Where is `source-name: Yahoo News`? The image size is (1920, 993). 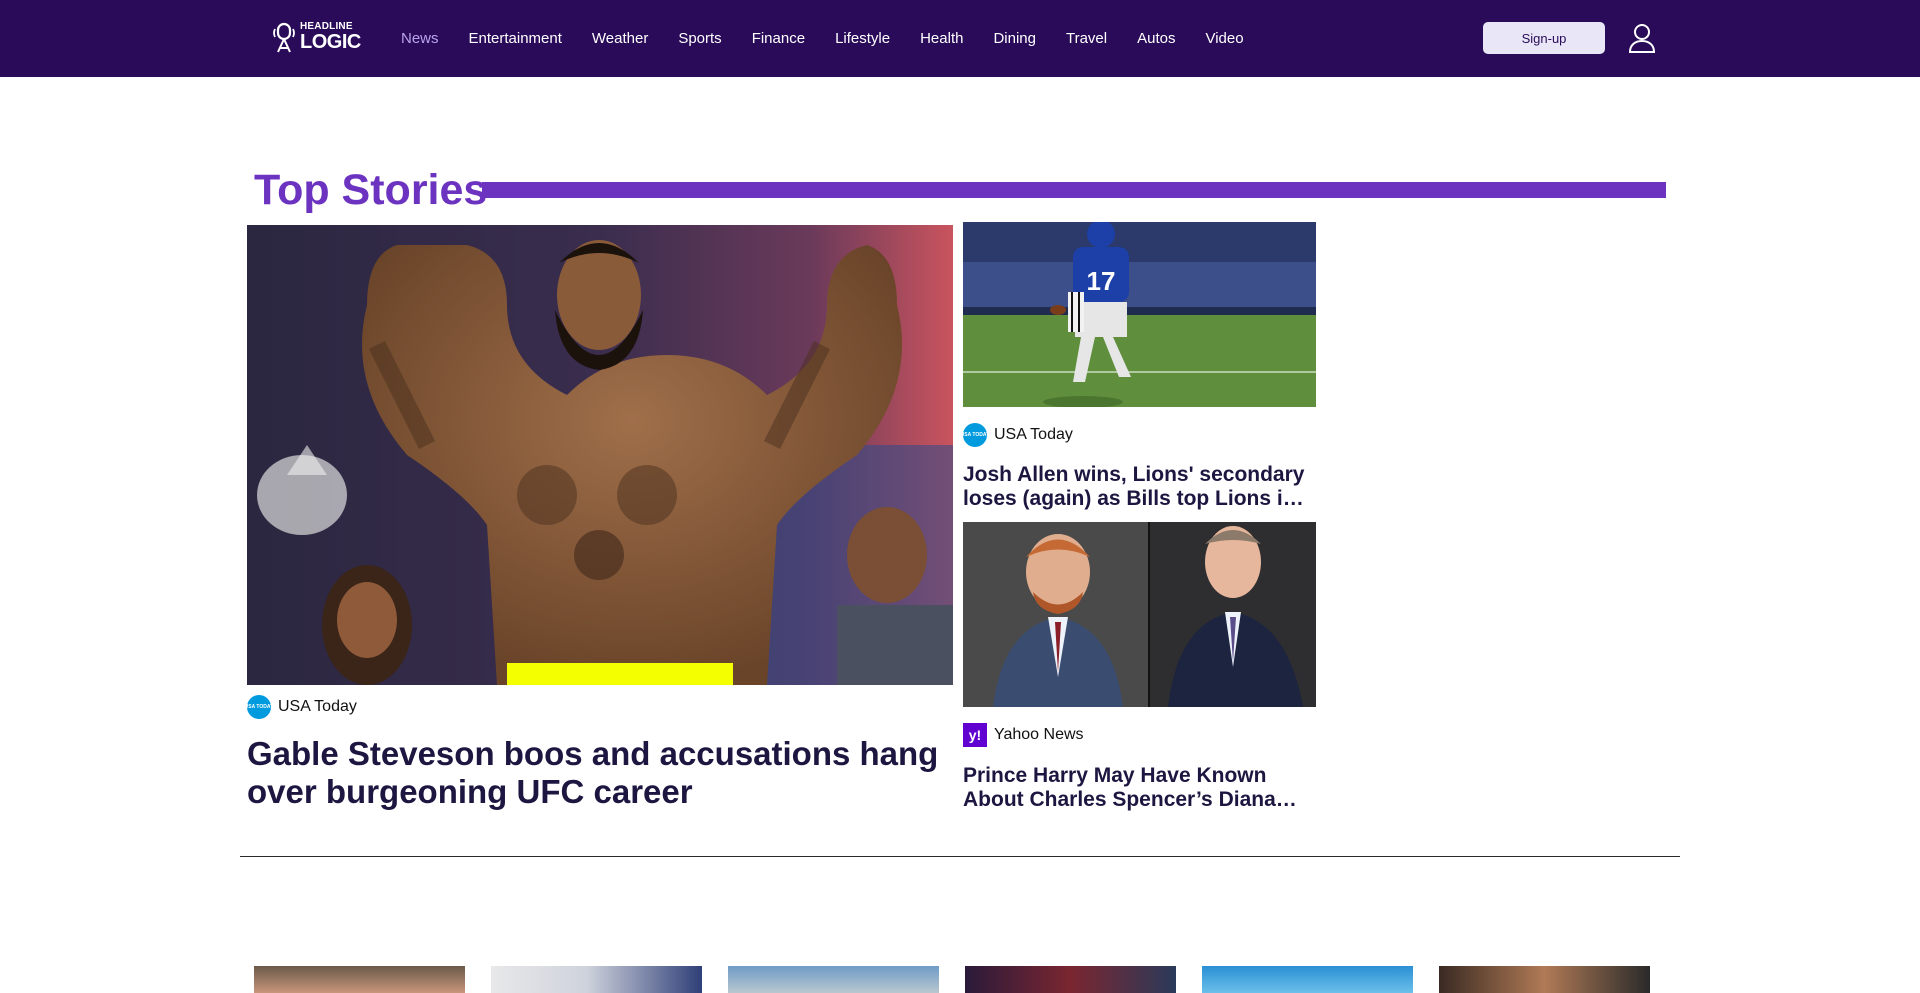 source-name: Yahoo News is located at coordinates (1039, 734).